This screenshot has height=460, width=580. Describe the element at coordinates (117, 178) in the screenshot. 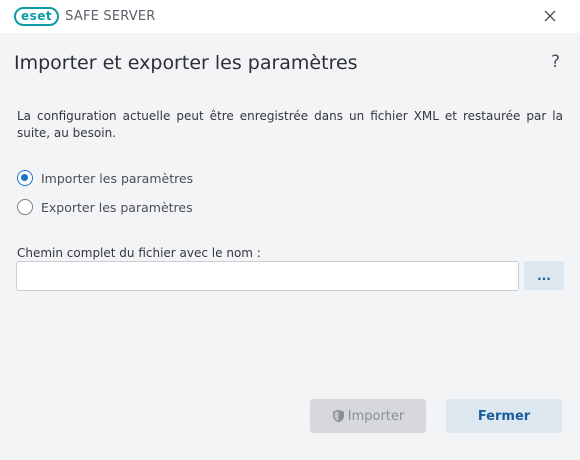

I see `radio-import-label: Importer les paramètres` at that location.